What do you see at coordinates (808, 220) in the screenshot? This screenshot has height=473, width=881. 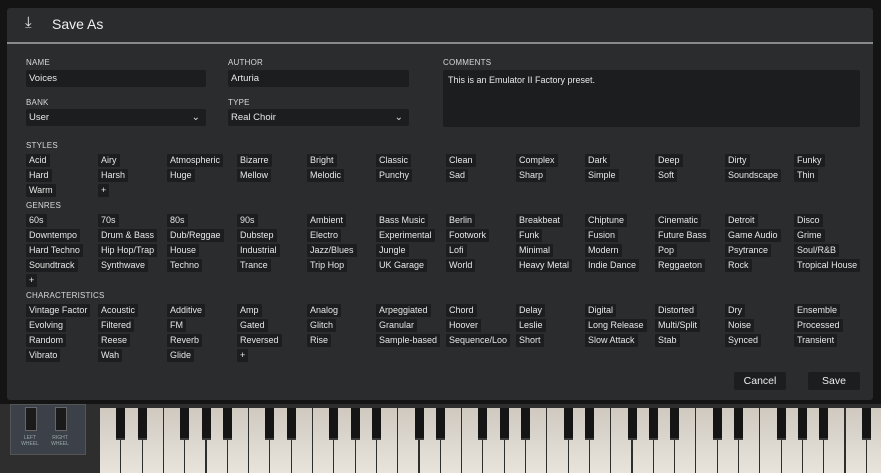 I see `tag-chip: Disco` at bounding box center [808, 220].